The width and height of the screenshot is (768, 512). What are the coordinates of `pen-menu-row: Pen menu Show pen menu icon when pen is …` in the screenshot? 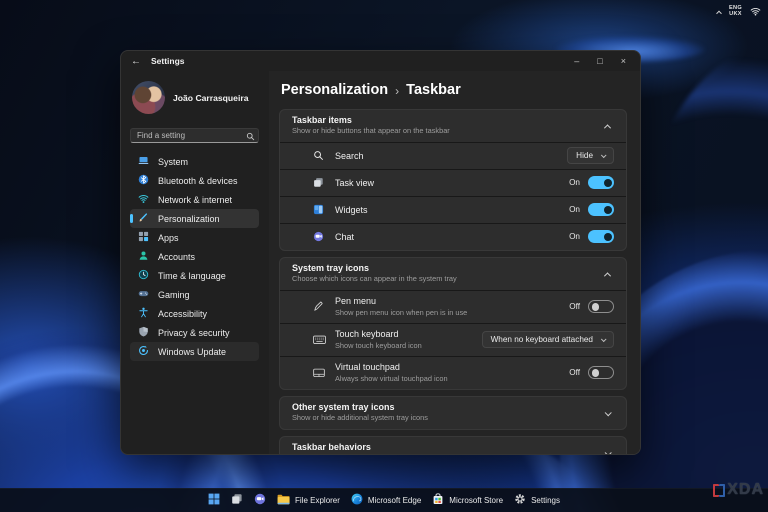 It's located at (453, 306).